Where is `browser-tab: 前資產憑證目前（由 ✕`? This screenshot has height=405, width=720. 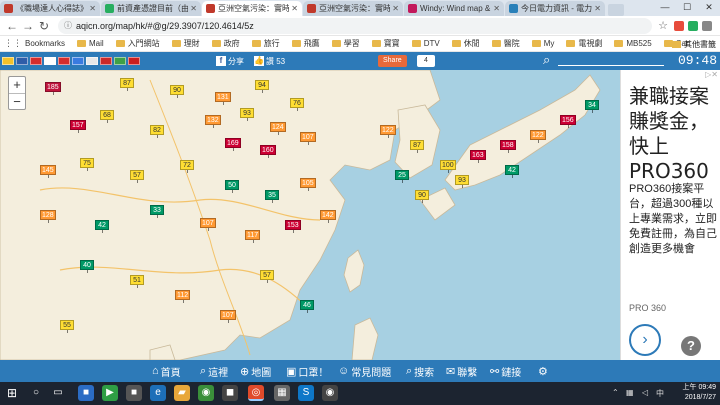
browser-tab: 前資產憑證目前（由 ✕ is located at coordinates (151, 8).